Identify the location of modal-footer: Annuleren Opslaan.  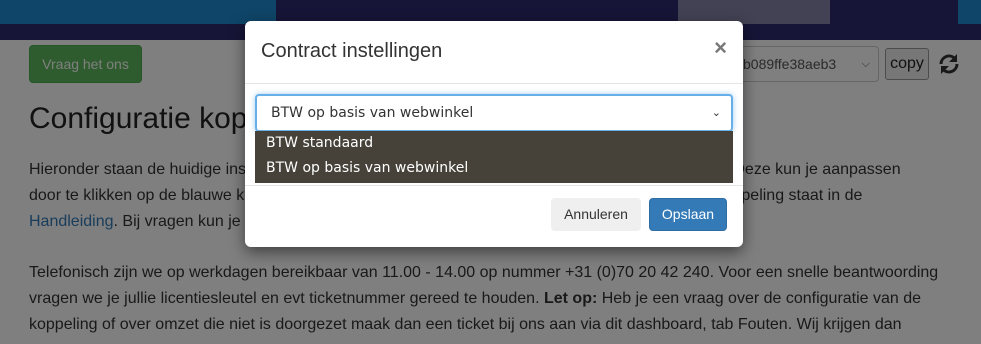
(494, 216).